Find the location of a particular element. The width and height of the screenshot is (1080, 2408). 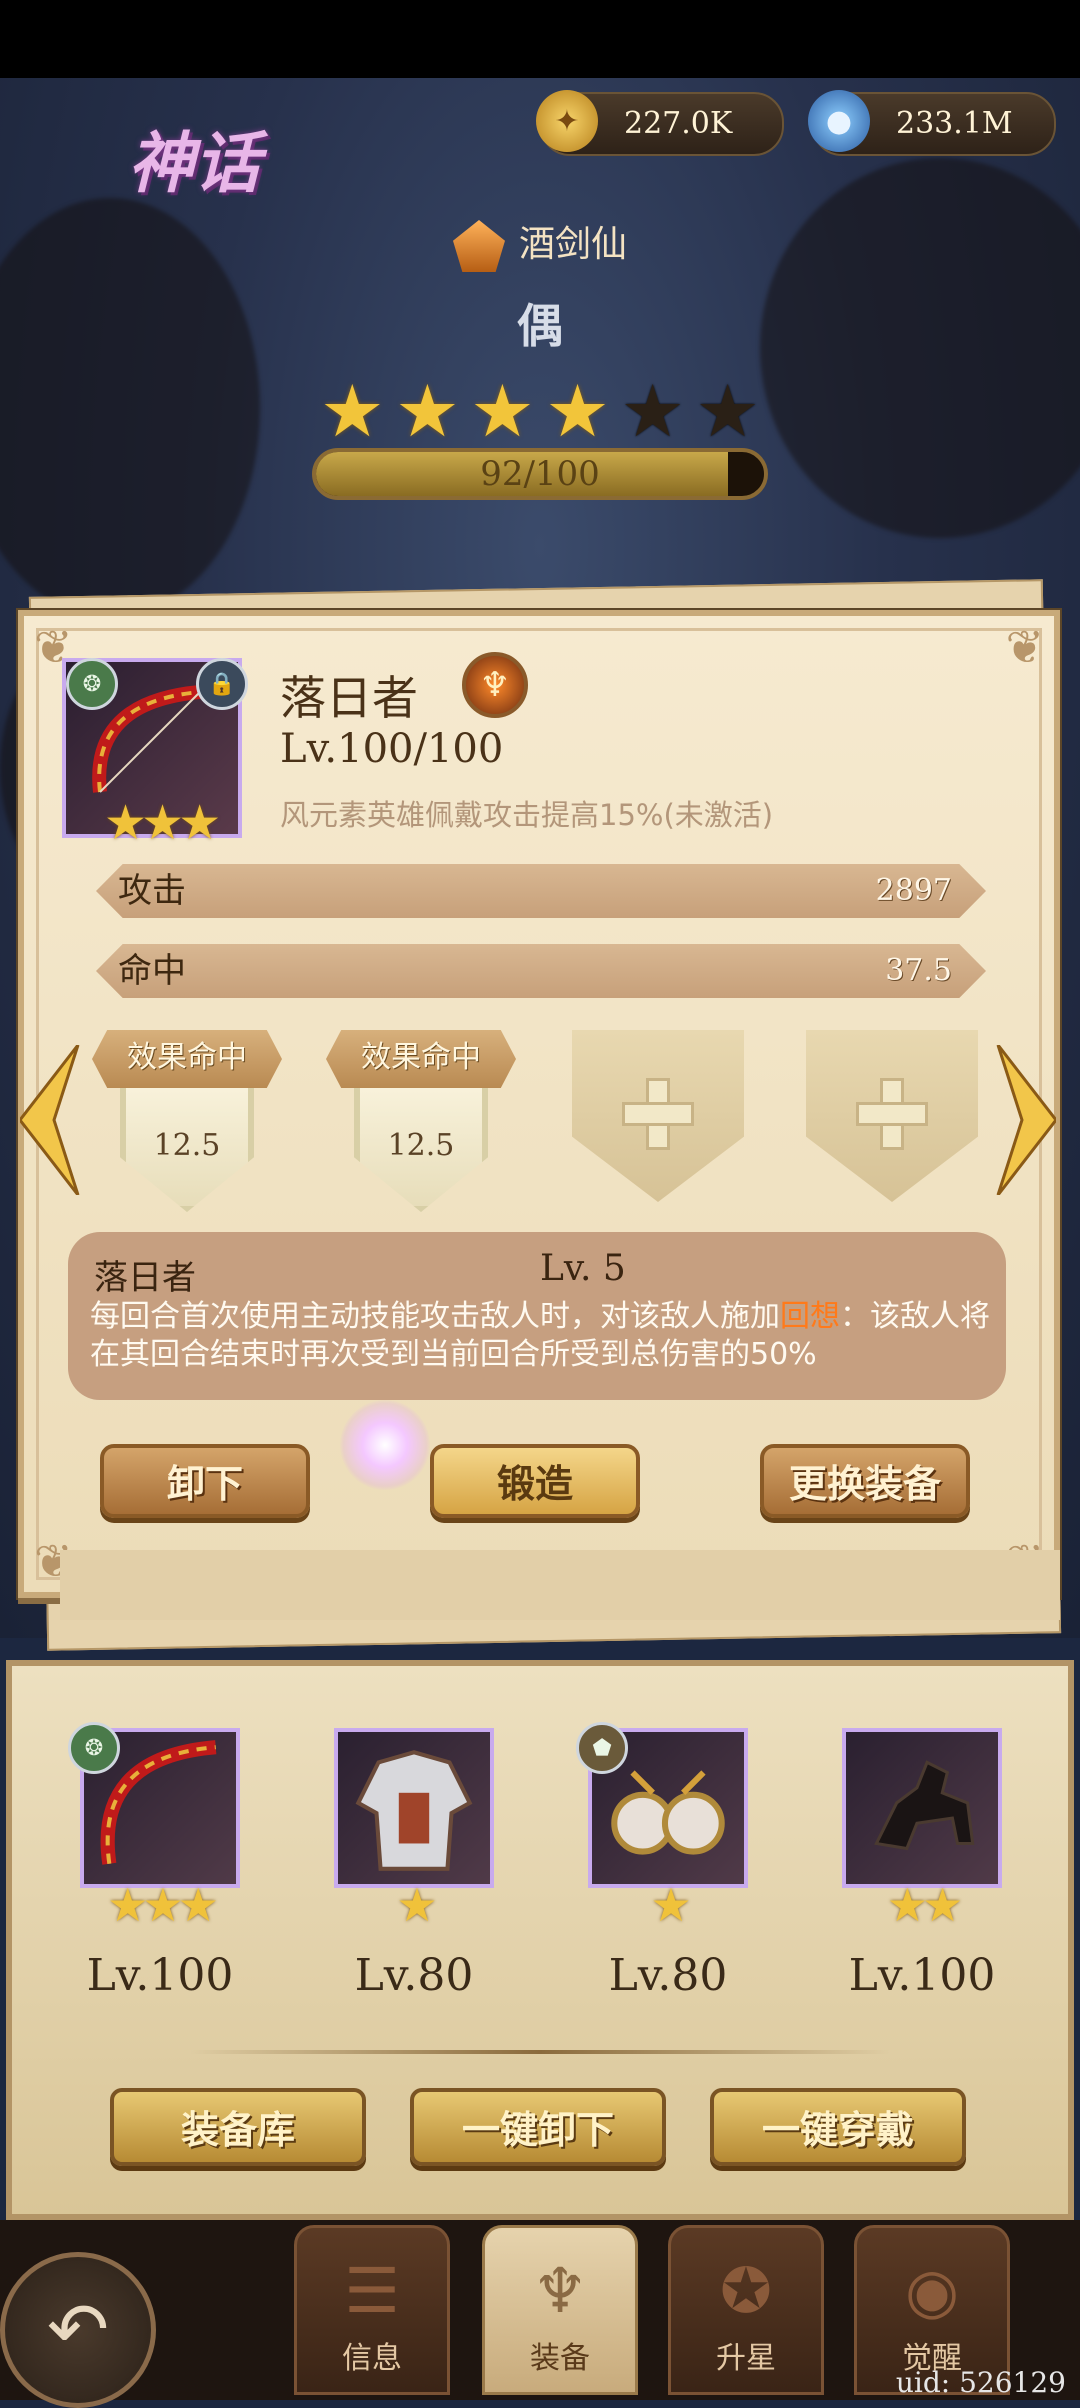

unequip-button: 卸下 is located at coordinates (205, 1481).